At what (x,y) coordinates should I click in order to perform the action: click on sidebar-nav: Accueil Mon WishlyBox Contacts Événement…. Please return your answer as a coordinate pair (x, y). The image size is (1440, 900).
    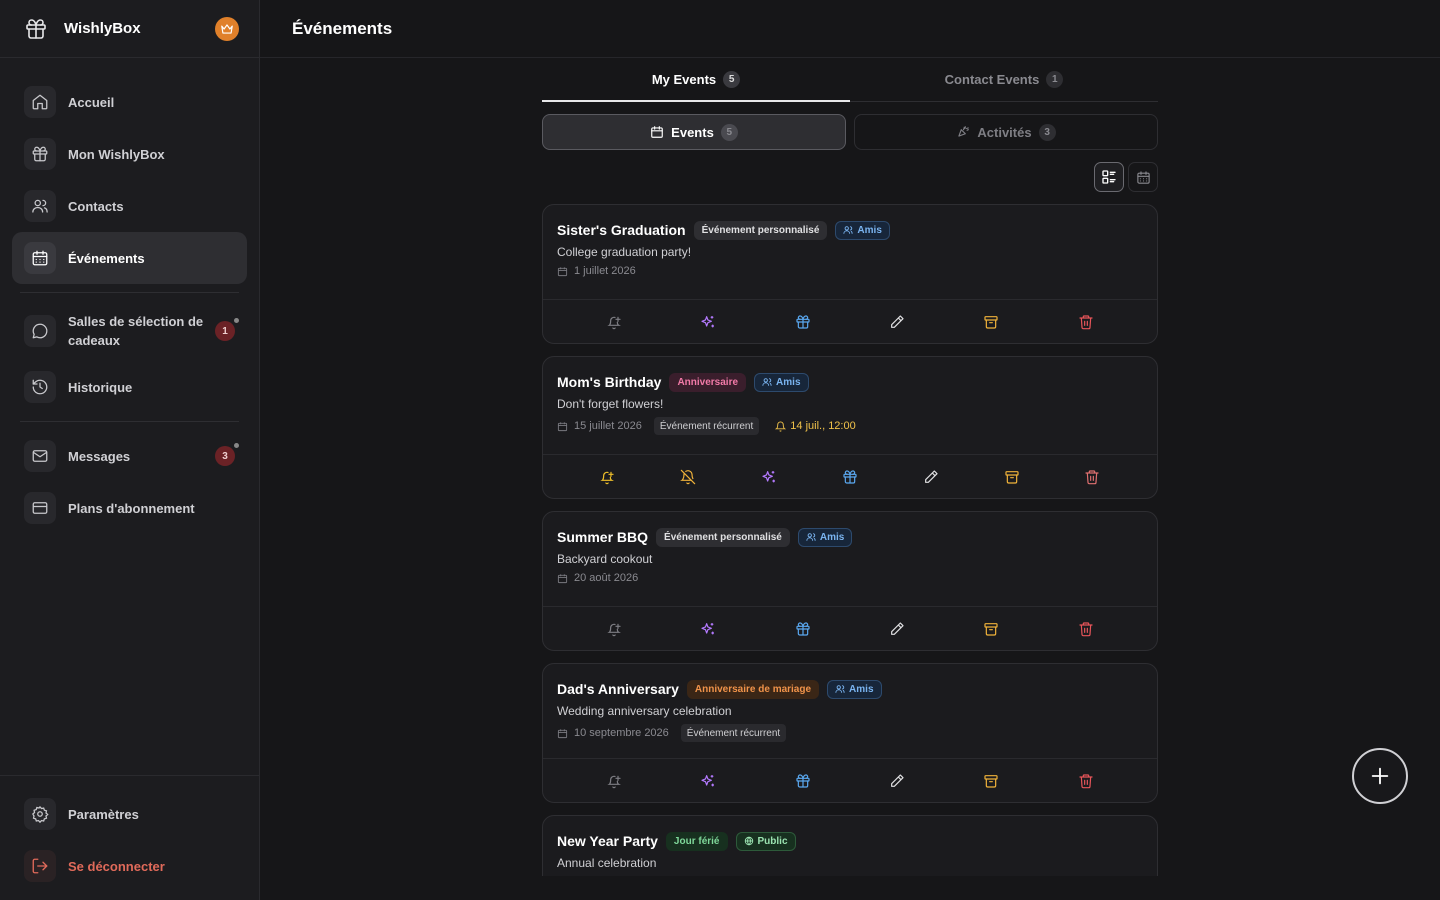
    Looking at the image, I should click on (129, 296).